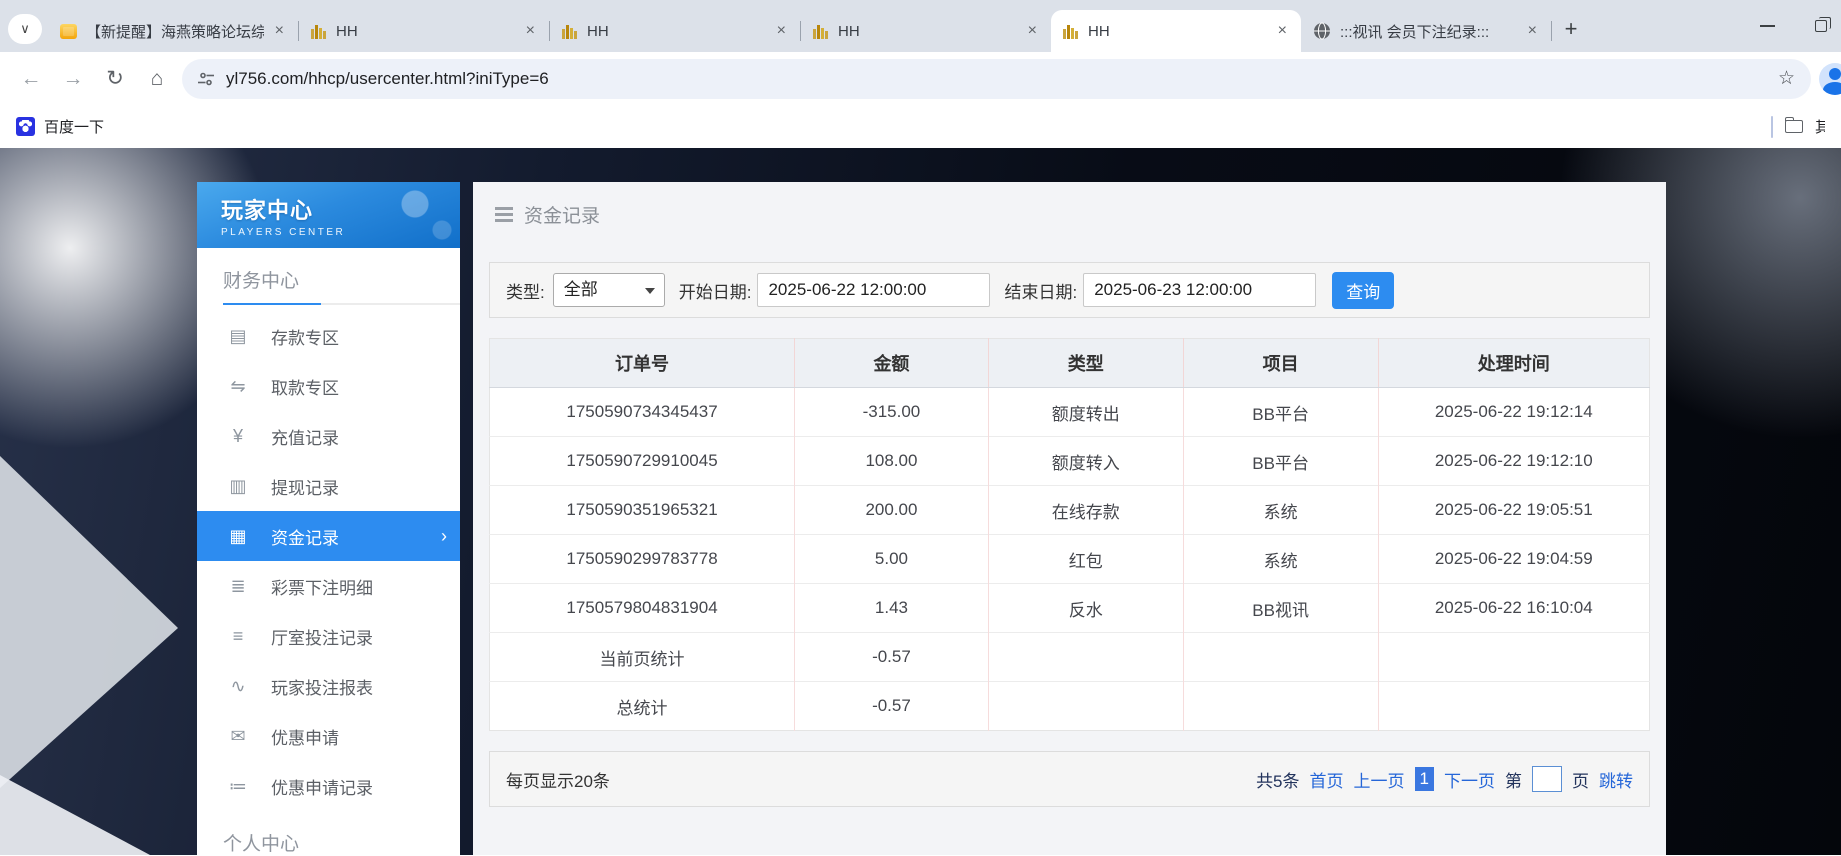 This screenshot has height=856, width=1841. What do you see at coordinates (322, 636) in the screenshot?
I see `sidebar-item-label: 厅室投注记录` at bounding box center [322, 636].